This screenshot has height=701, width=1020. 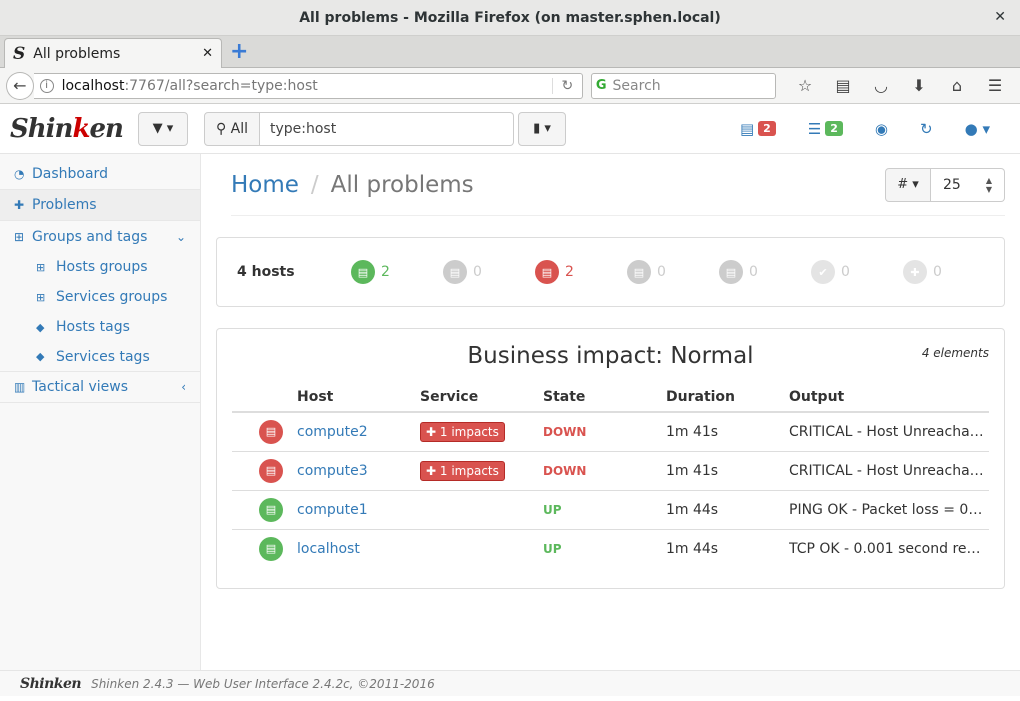 What do you see at coordinates (100, 236) in the screenshot?
I see `sidebar-item-groups-and-tags: ⊞ Groups and tags ⌄` at bounding box center [100, 236].